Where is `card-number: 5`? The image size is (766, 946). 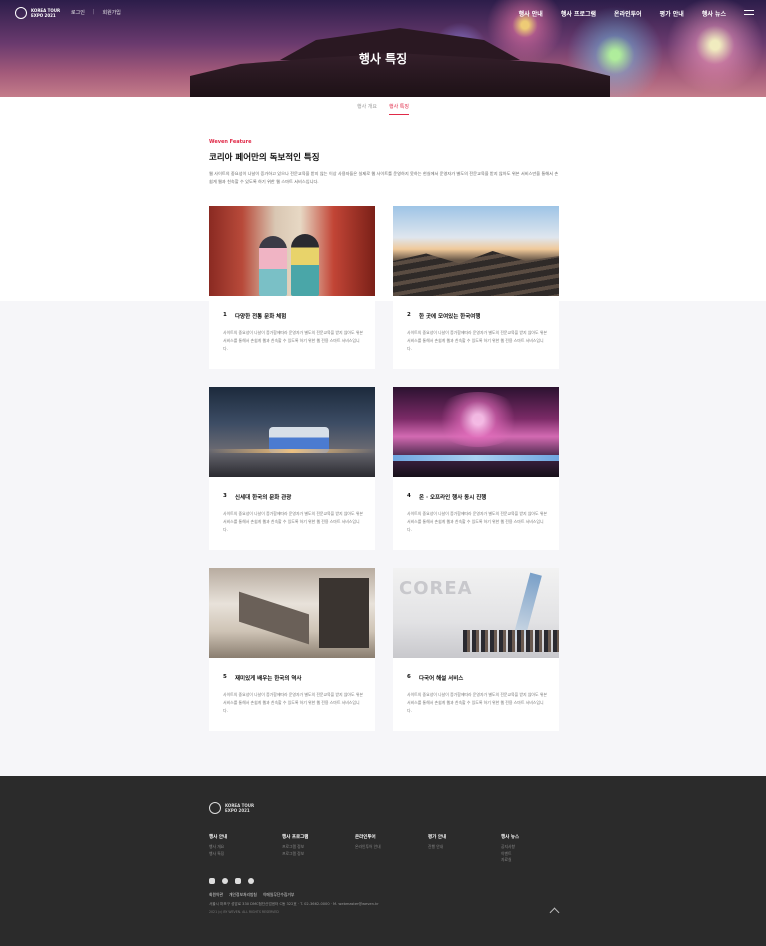 card-number: 5 is located at coordinates (225, 677).